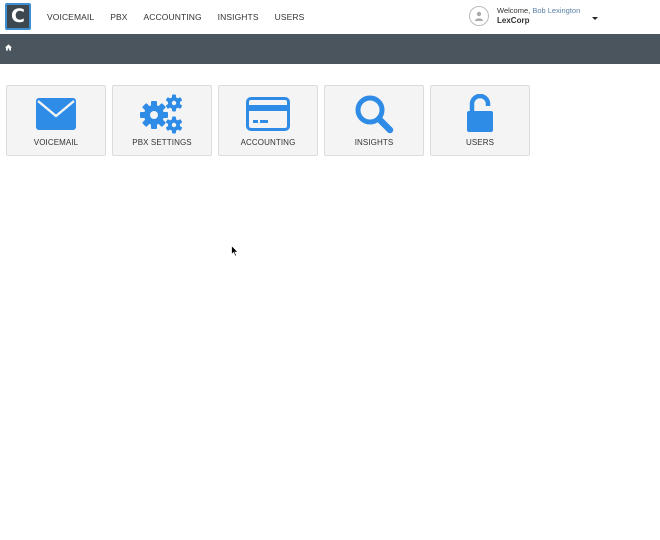 The height and width of the screenshot is (540, 660). Describe the element at coordinates (118, 17) in the screenshot. I see `nav-pbx: PBX` at that location.